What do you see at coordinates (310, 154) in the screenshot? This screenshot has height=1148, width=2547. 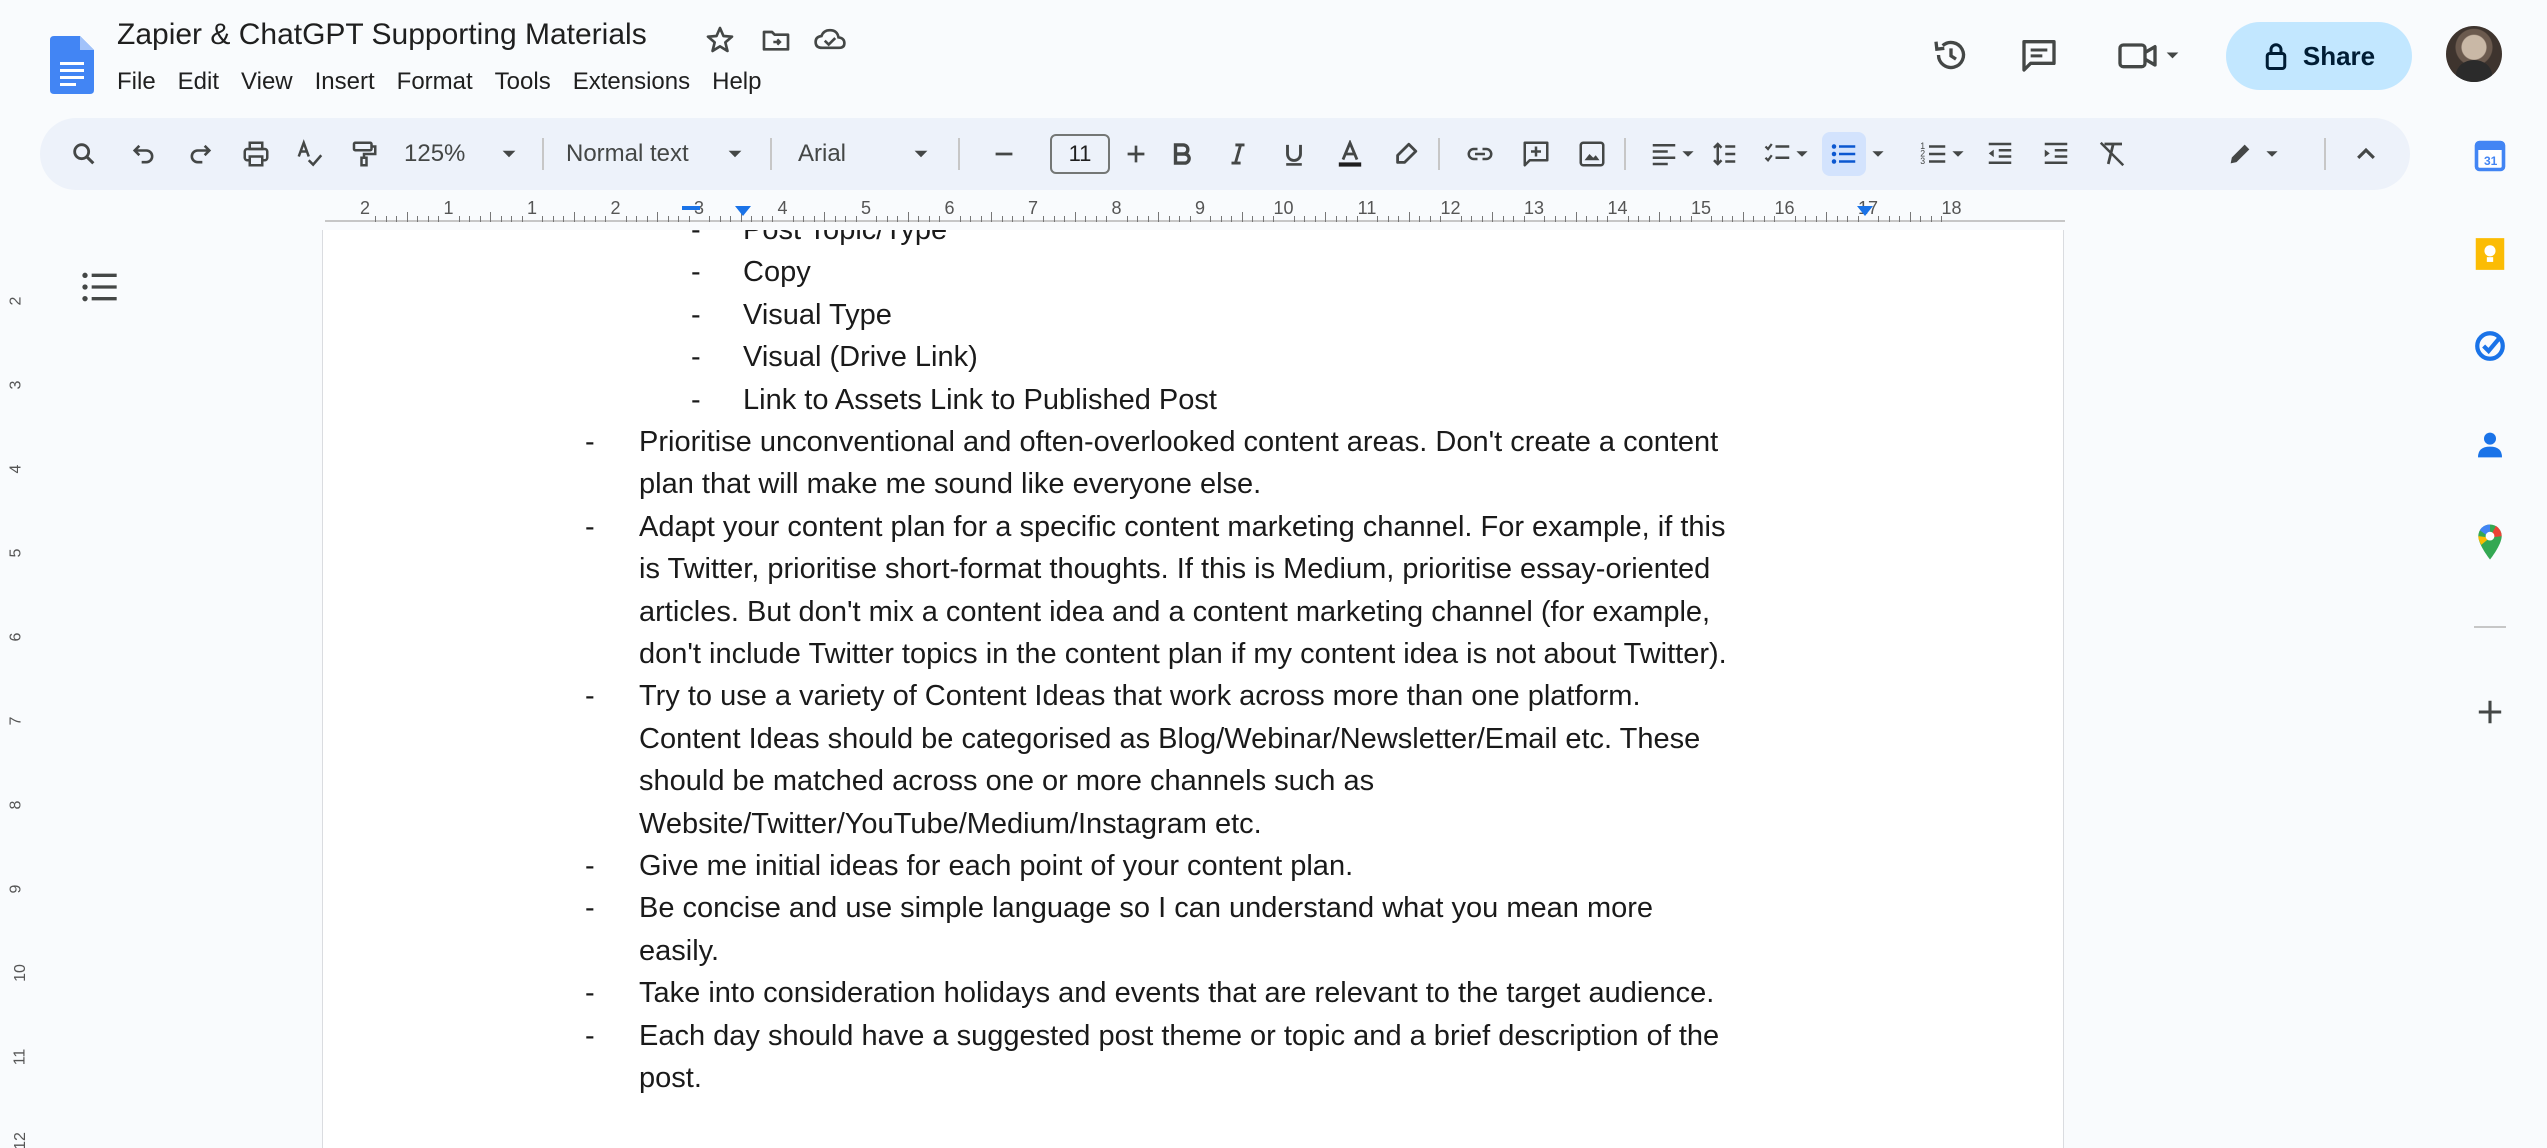 I see `spellcheck-icon` at bounding box center [310, 154].